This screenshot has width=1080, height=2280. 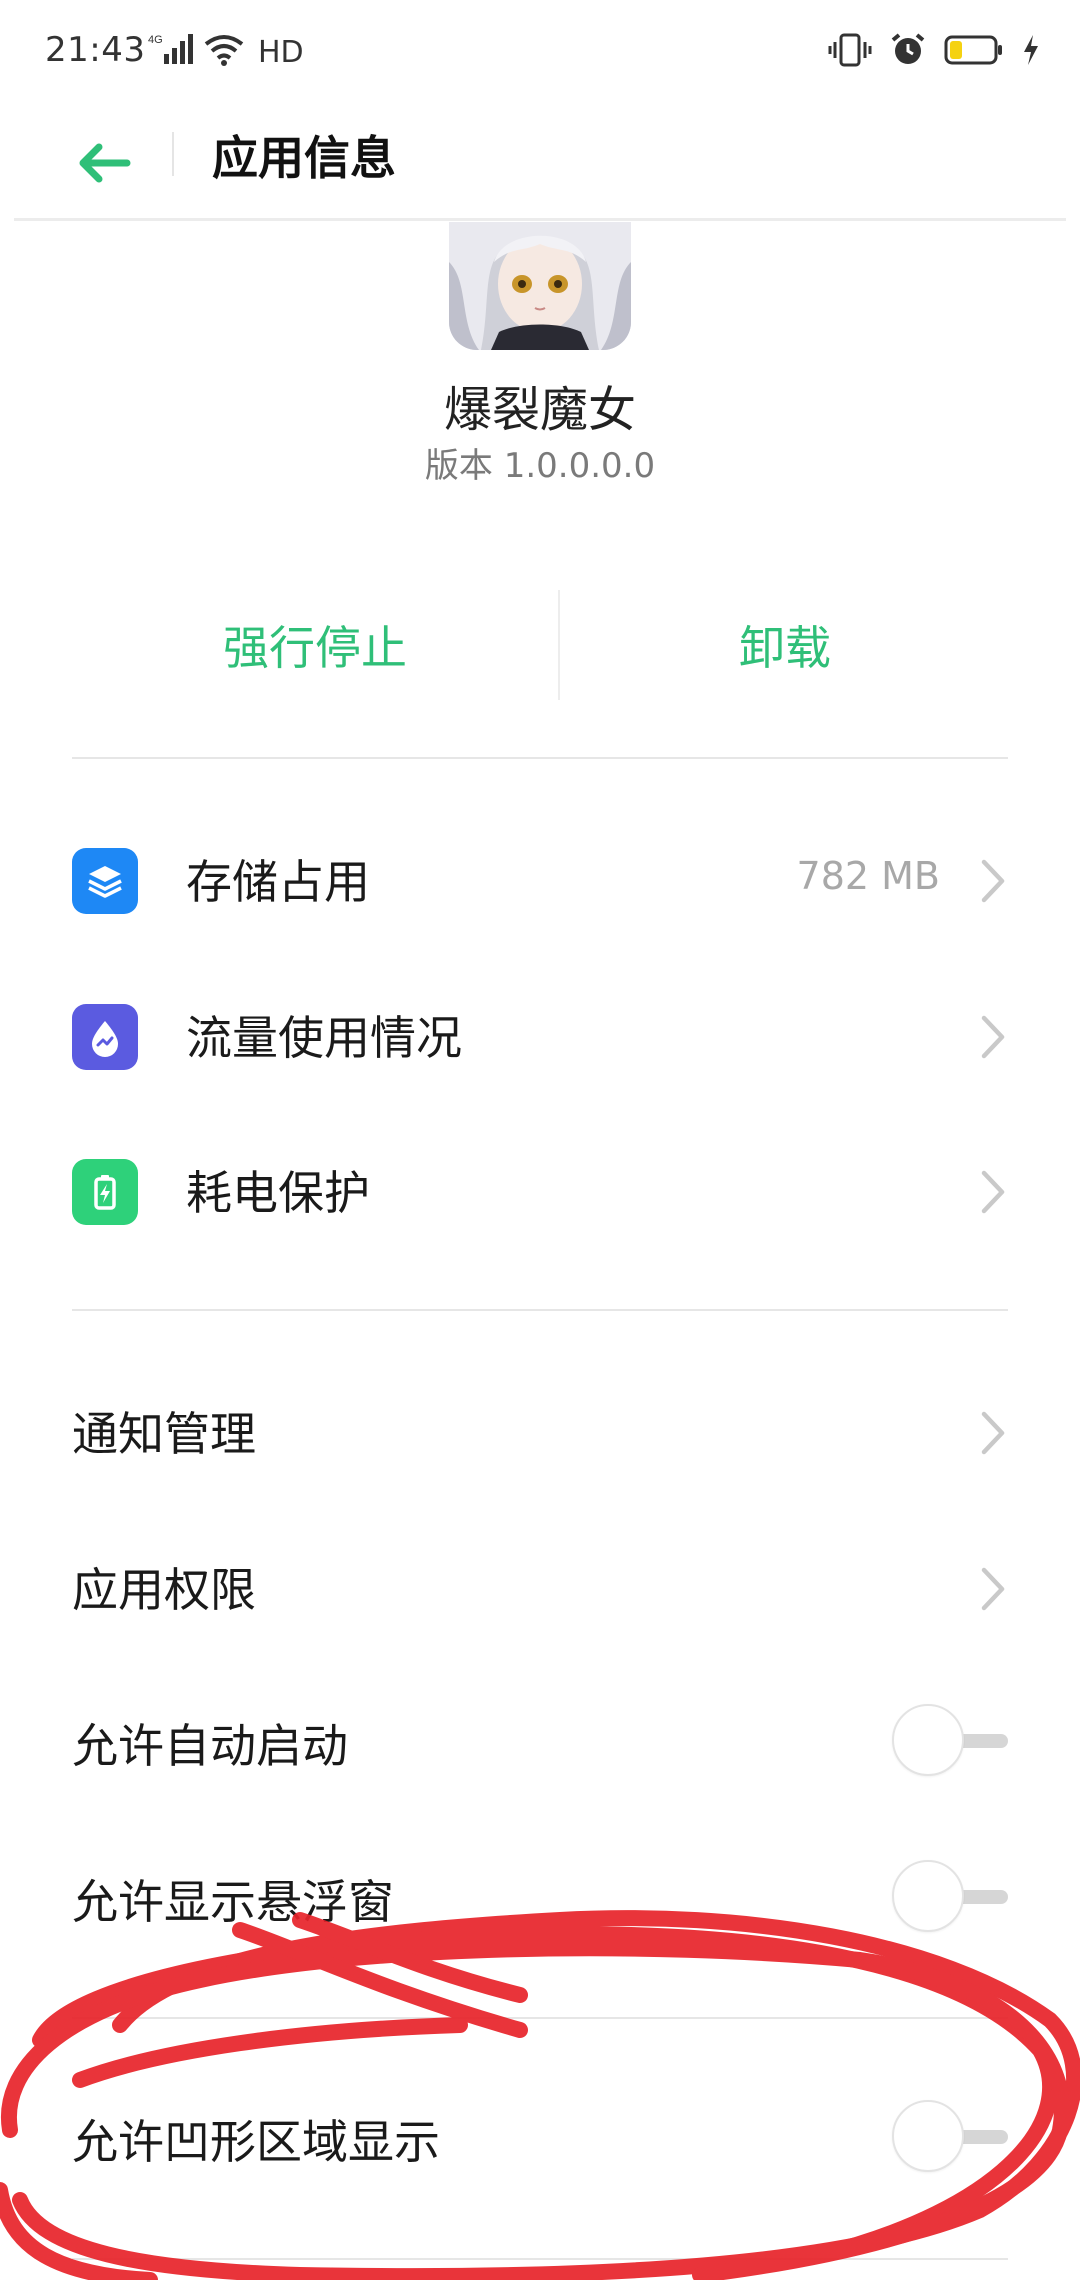 I want to click on action-row: 强行停止 卸载, so click(x=540, y=645).